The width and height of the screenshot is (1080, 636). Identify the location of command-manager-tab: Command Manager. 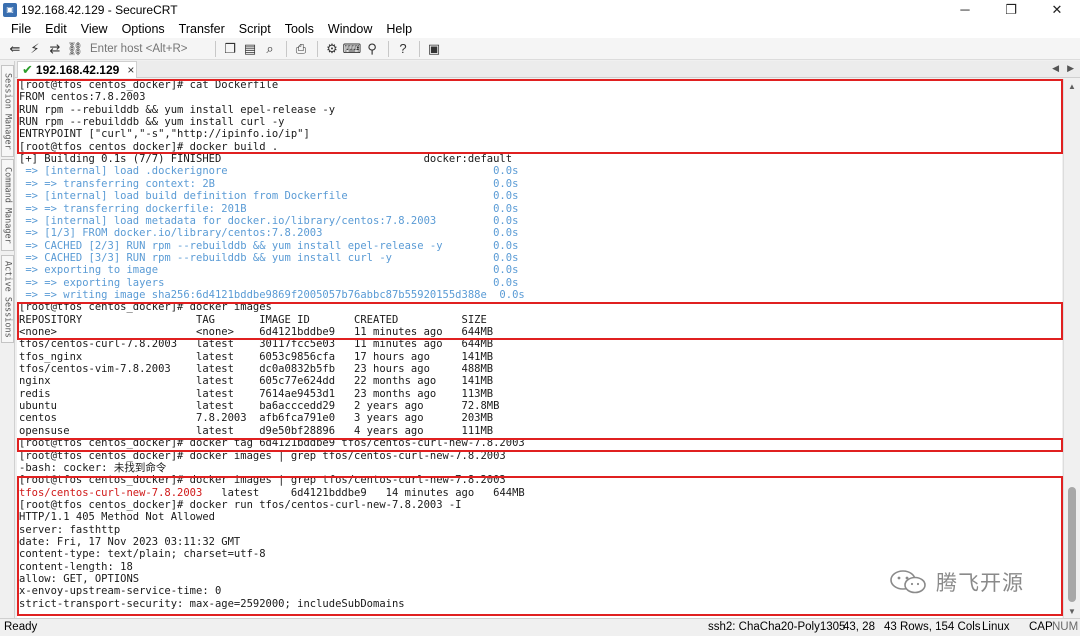
(7, 205).